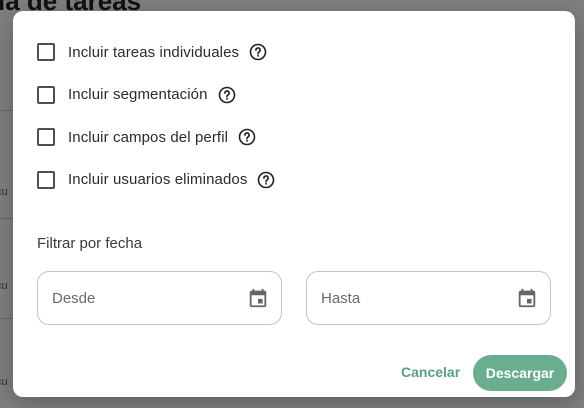 The image size is (584, 408). I want to click on date-to-field: Hasta, so click(428, 298).